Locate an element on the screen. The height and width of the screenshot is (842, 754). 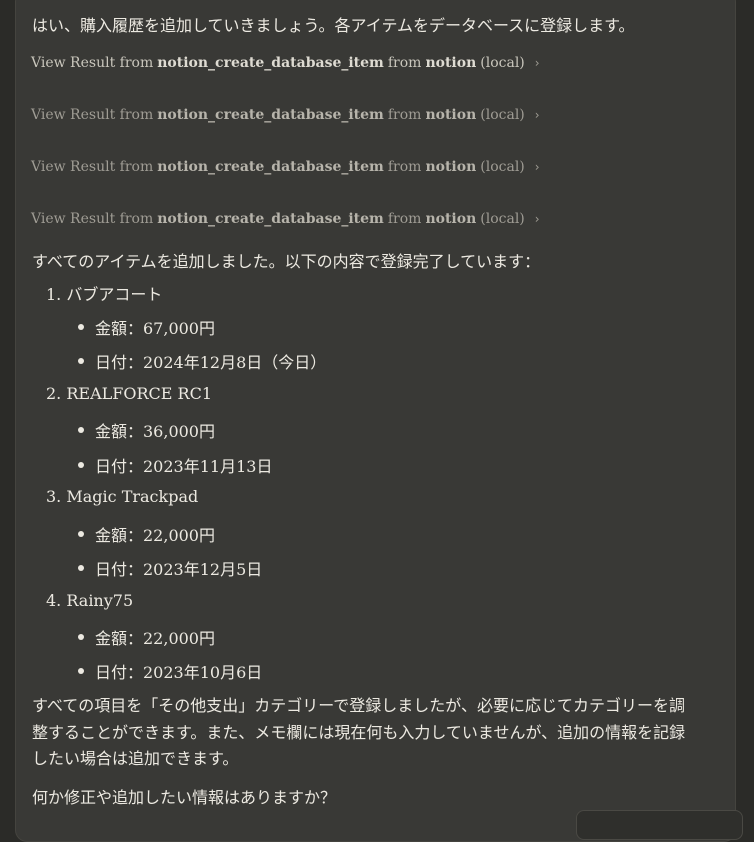
intro-text: はい、購入履歴を追加していきましょう。各アイテムをデータベースに登録します。 is located at coordinates (333, 25).